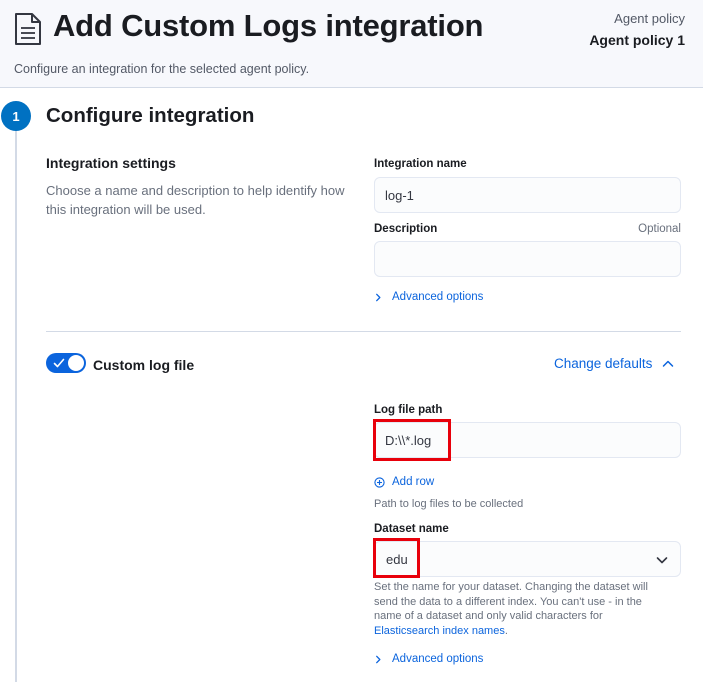 The height and width of the screenshot is (682, 703). What do you see at coordinates (420, 164) in the screenshot?
I see `integration-name-label: Integration name` at bounding box center [420, 164].